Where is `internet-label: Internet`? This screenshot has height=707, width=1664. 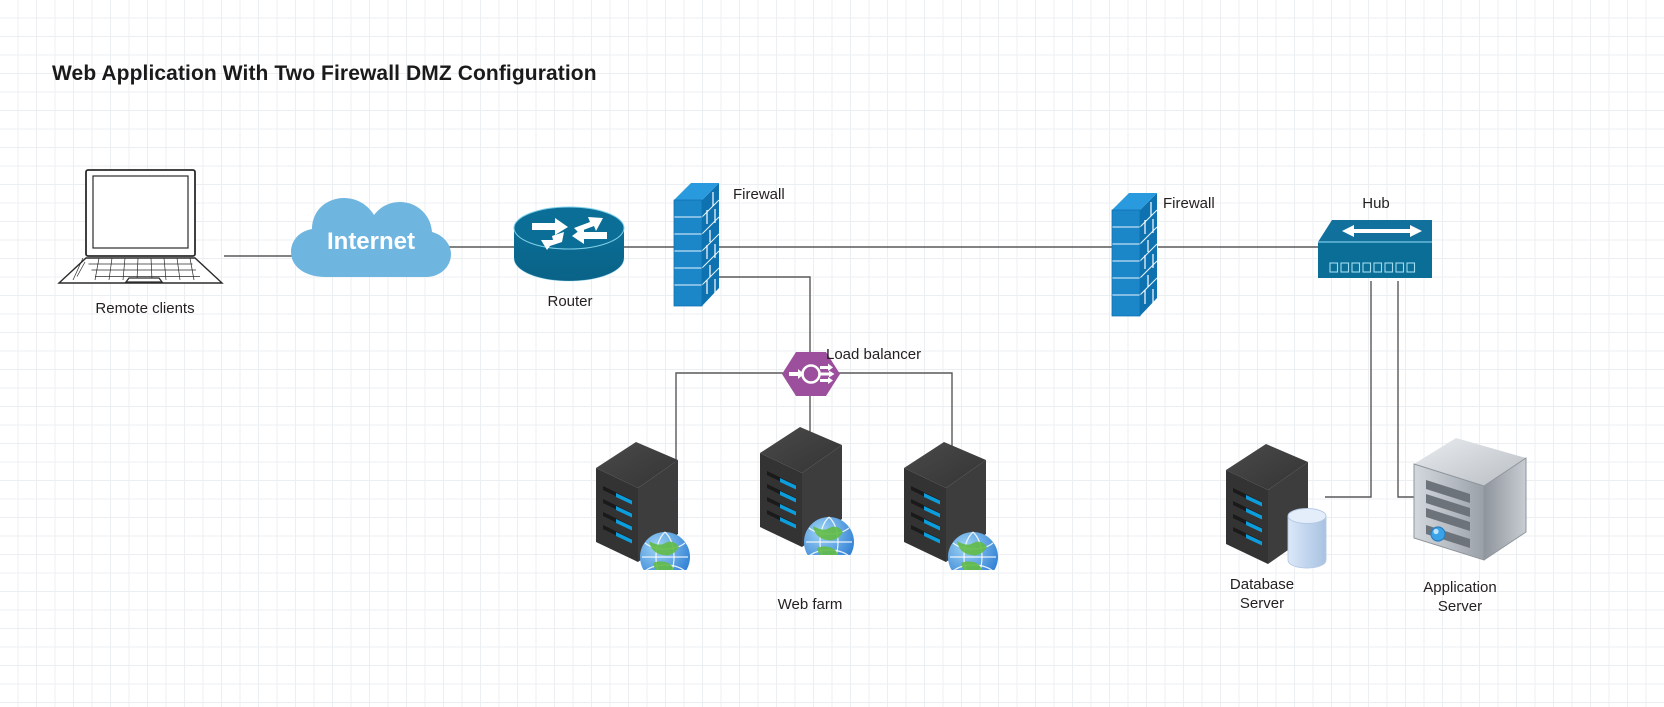
internet-label: Internet is located at coordinates (370, 241).